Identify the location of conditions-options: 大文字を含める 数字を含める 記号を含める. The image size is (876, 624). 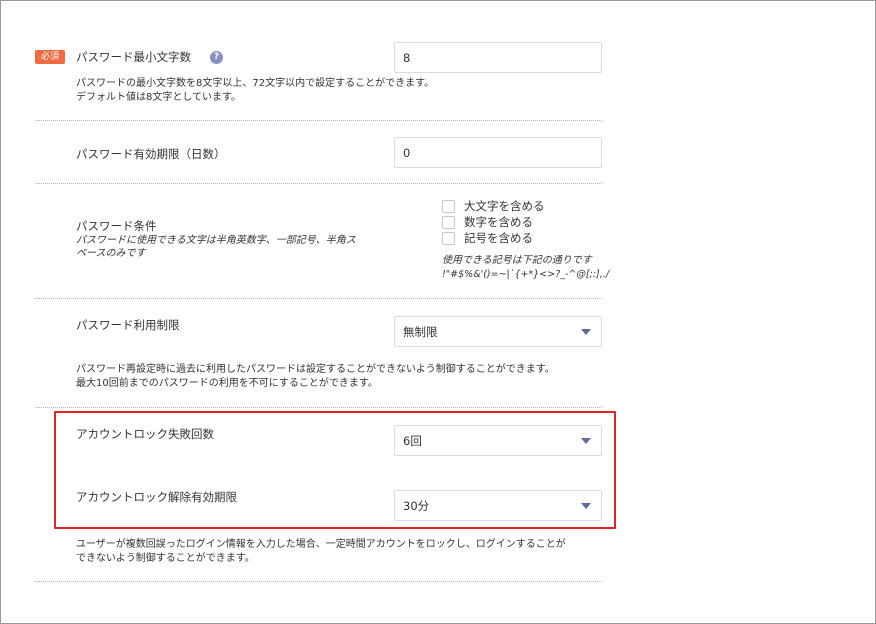
(493, 222).